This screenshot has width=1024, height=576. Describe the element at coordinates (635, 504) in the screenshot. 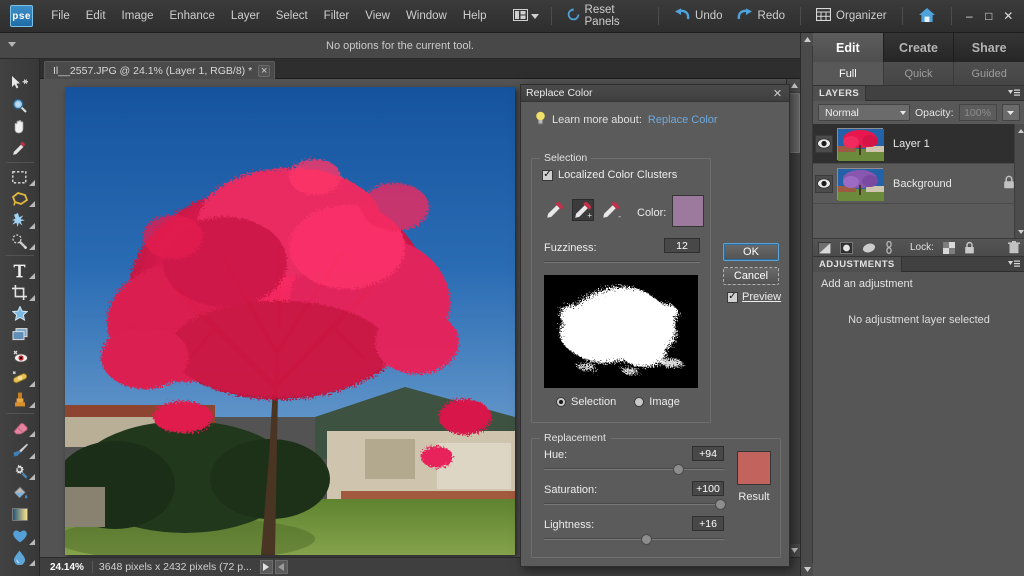

I see `saturation-slider-track` at that location.